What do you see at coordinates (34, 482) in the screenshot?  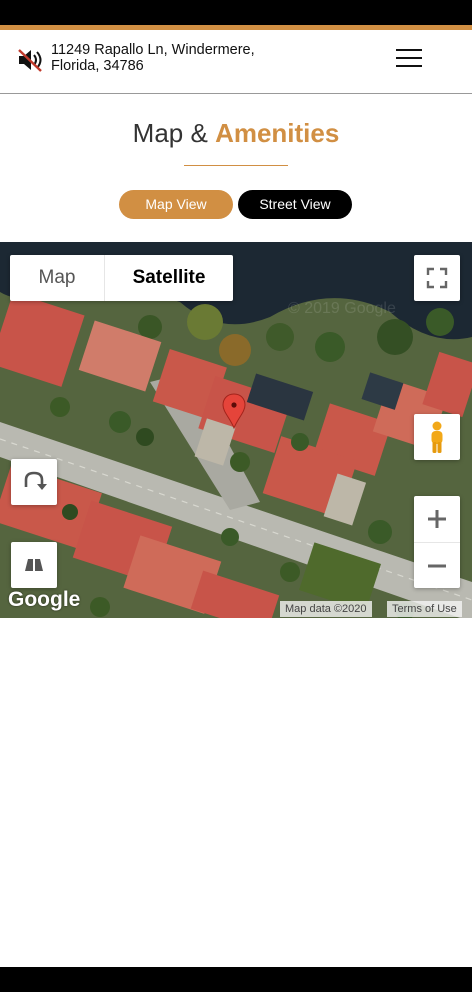 I see `rotate-map-icon` at bounding box center [34, 482].